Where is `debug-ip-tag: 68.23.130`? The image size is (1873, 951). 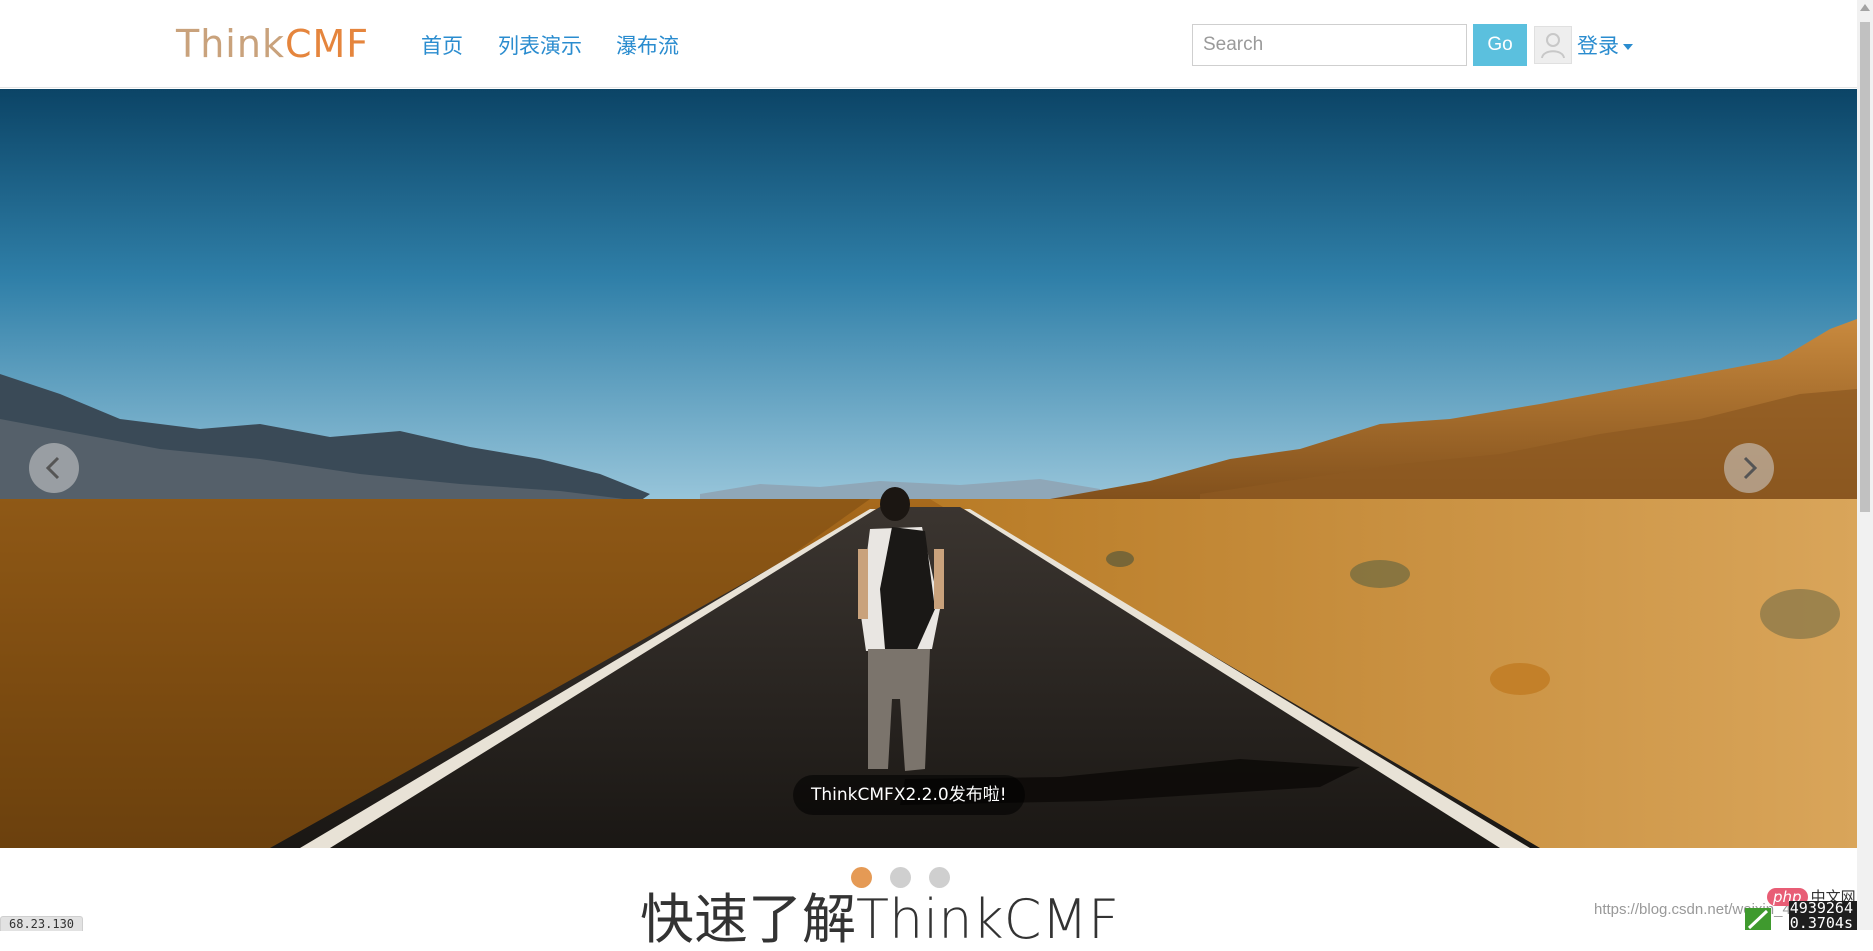 debug-ip-tag: 68.23.130 is located at coordinates (42, 923).